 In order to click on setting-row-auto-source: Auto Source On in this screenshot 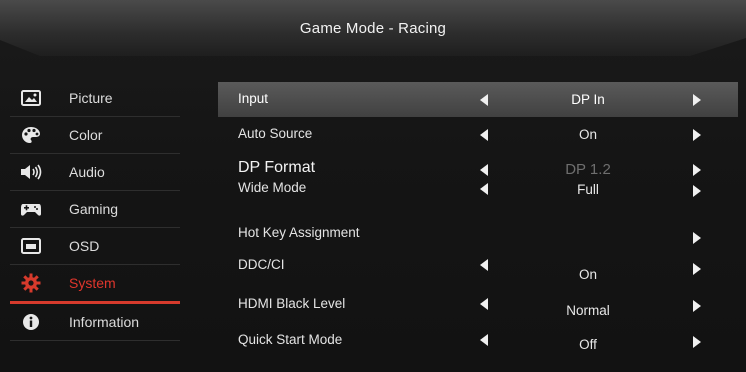, I will do `click(478, 134)`.